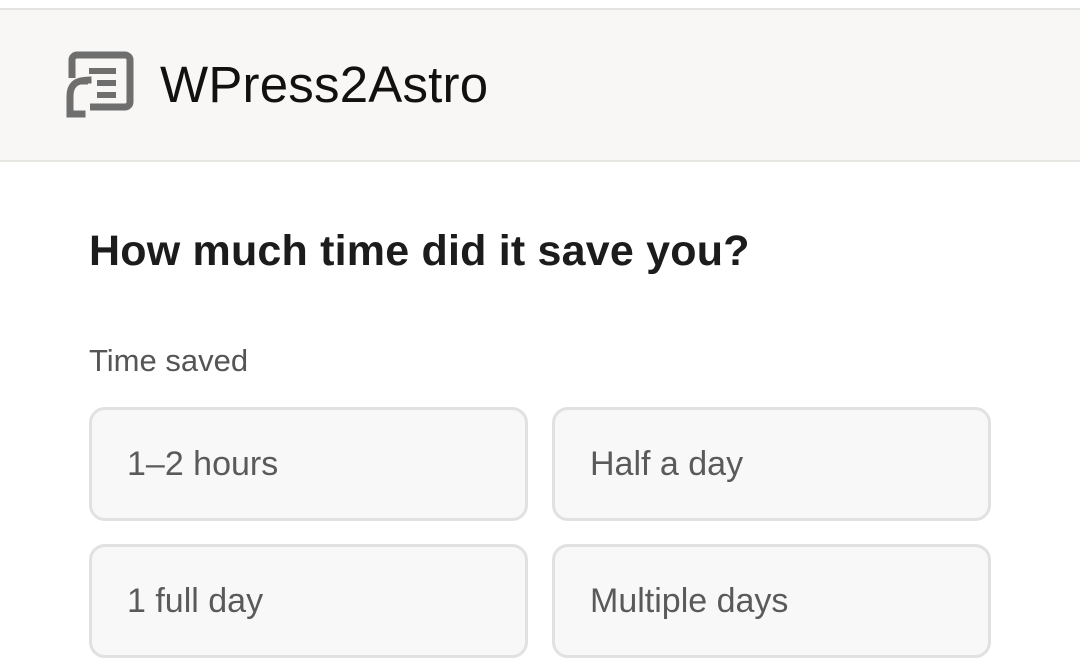  I want to click on option-1-2-hours: 1–2 hours, so click(308, 464).